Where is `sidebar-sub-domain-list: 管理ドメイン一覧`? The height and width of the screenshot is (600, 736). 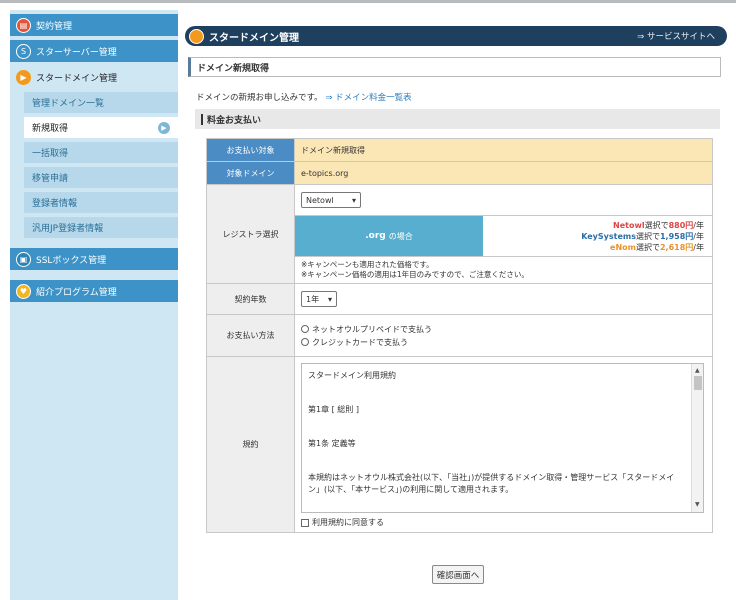 sidebar-sub-domain-list: 管理ドメイン一覧 is located at coordinates (101, 102).